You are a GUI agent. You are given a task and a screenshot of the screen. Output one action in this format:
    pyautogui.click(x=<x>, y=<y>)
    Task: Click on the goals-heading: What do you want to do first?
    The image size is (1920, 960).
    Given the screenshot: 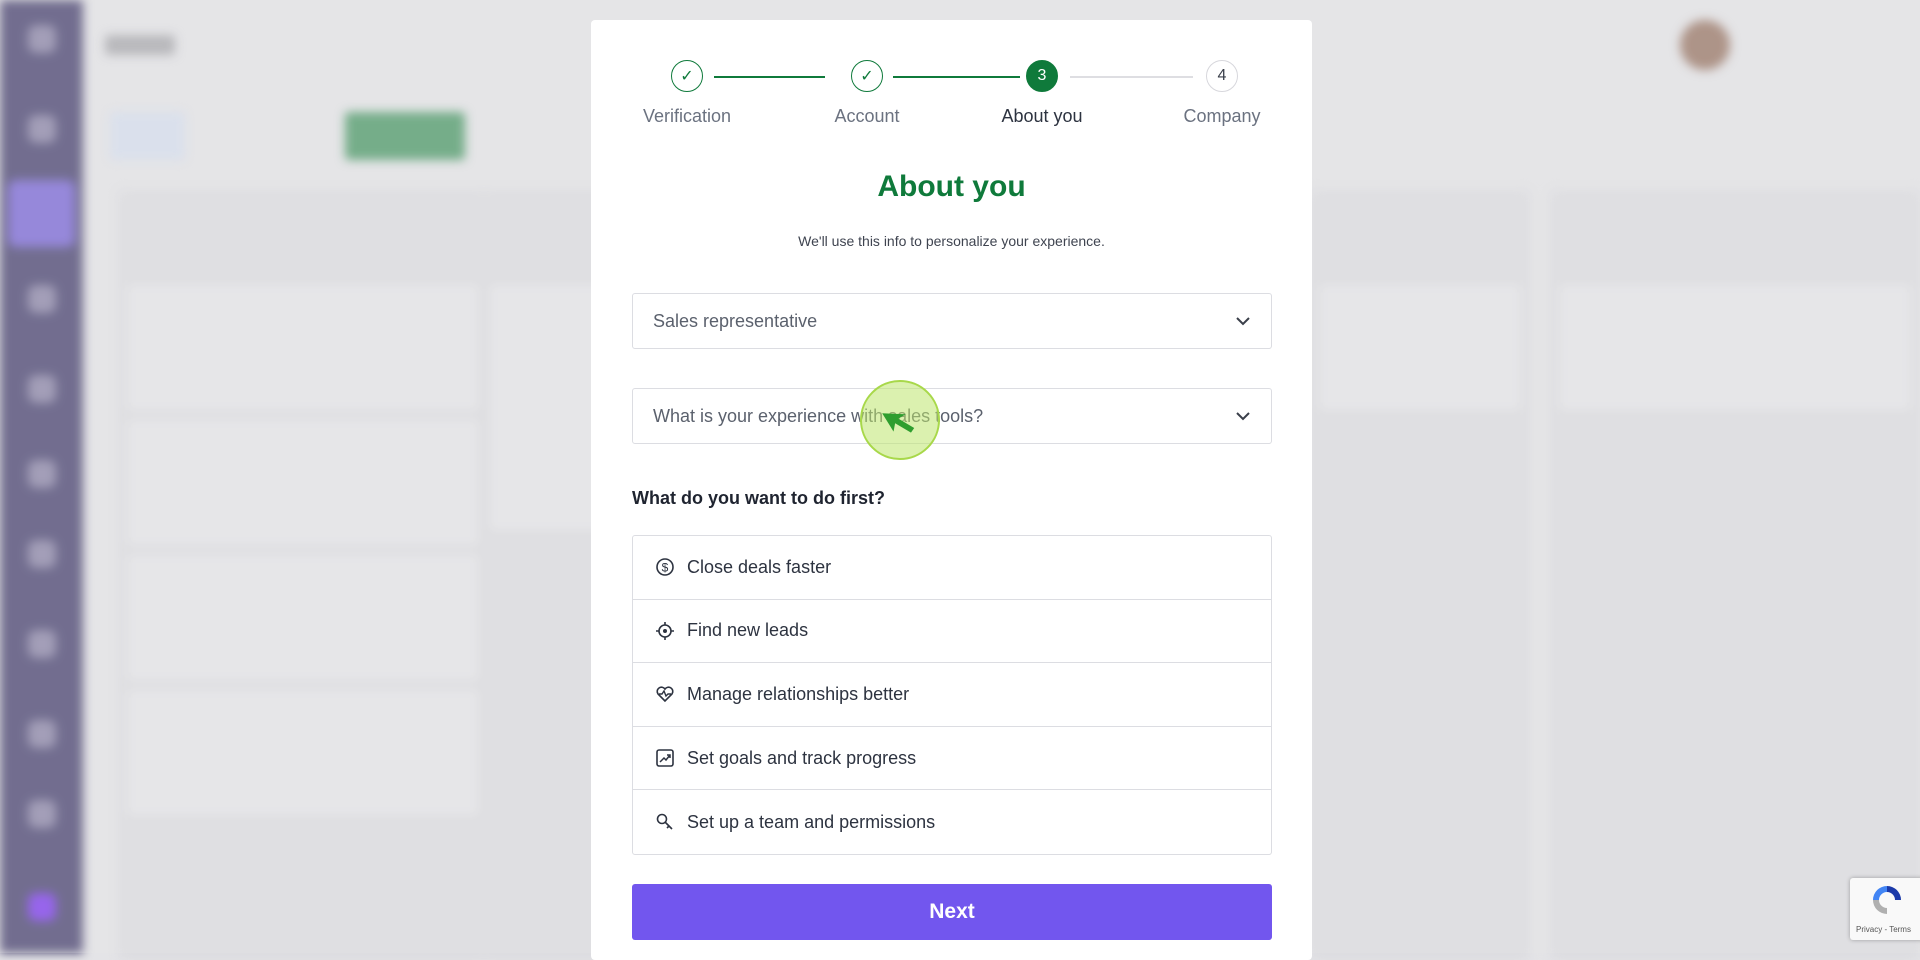 What is the action you would take?
    pyautogui.click(x=758, y=498)
    